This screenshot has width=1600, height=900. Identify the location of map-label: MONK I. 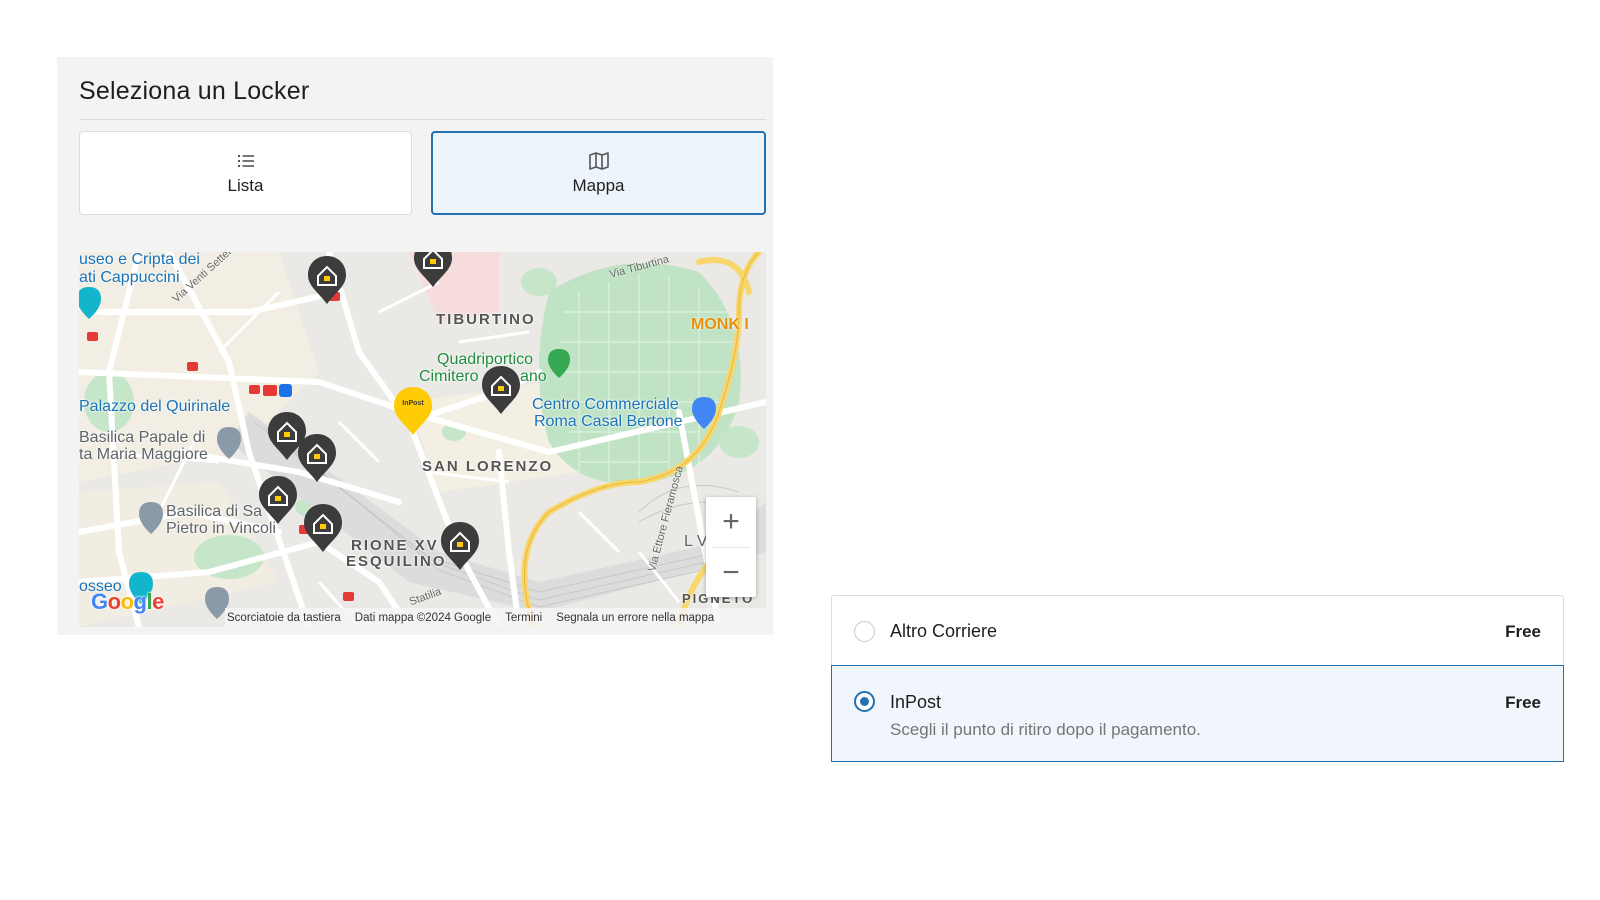
(720, 324).